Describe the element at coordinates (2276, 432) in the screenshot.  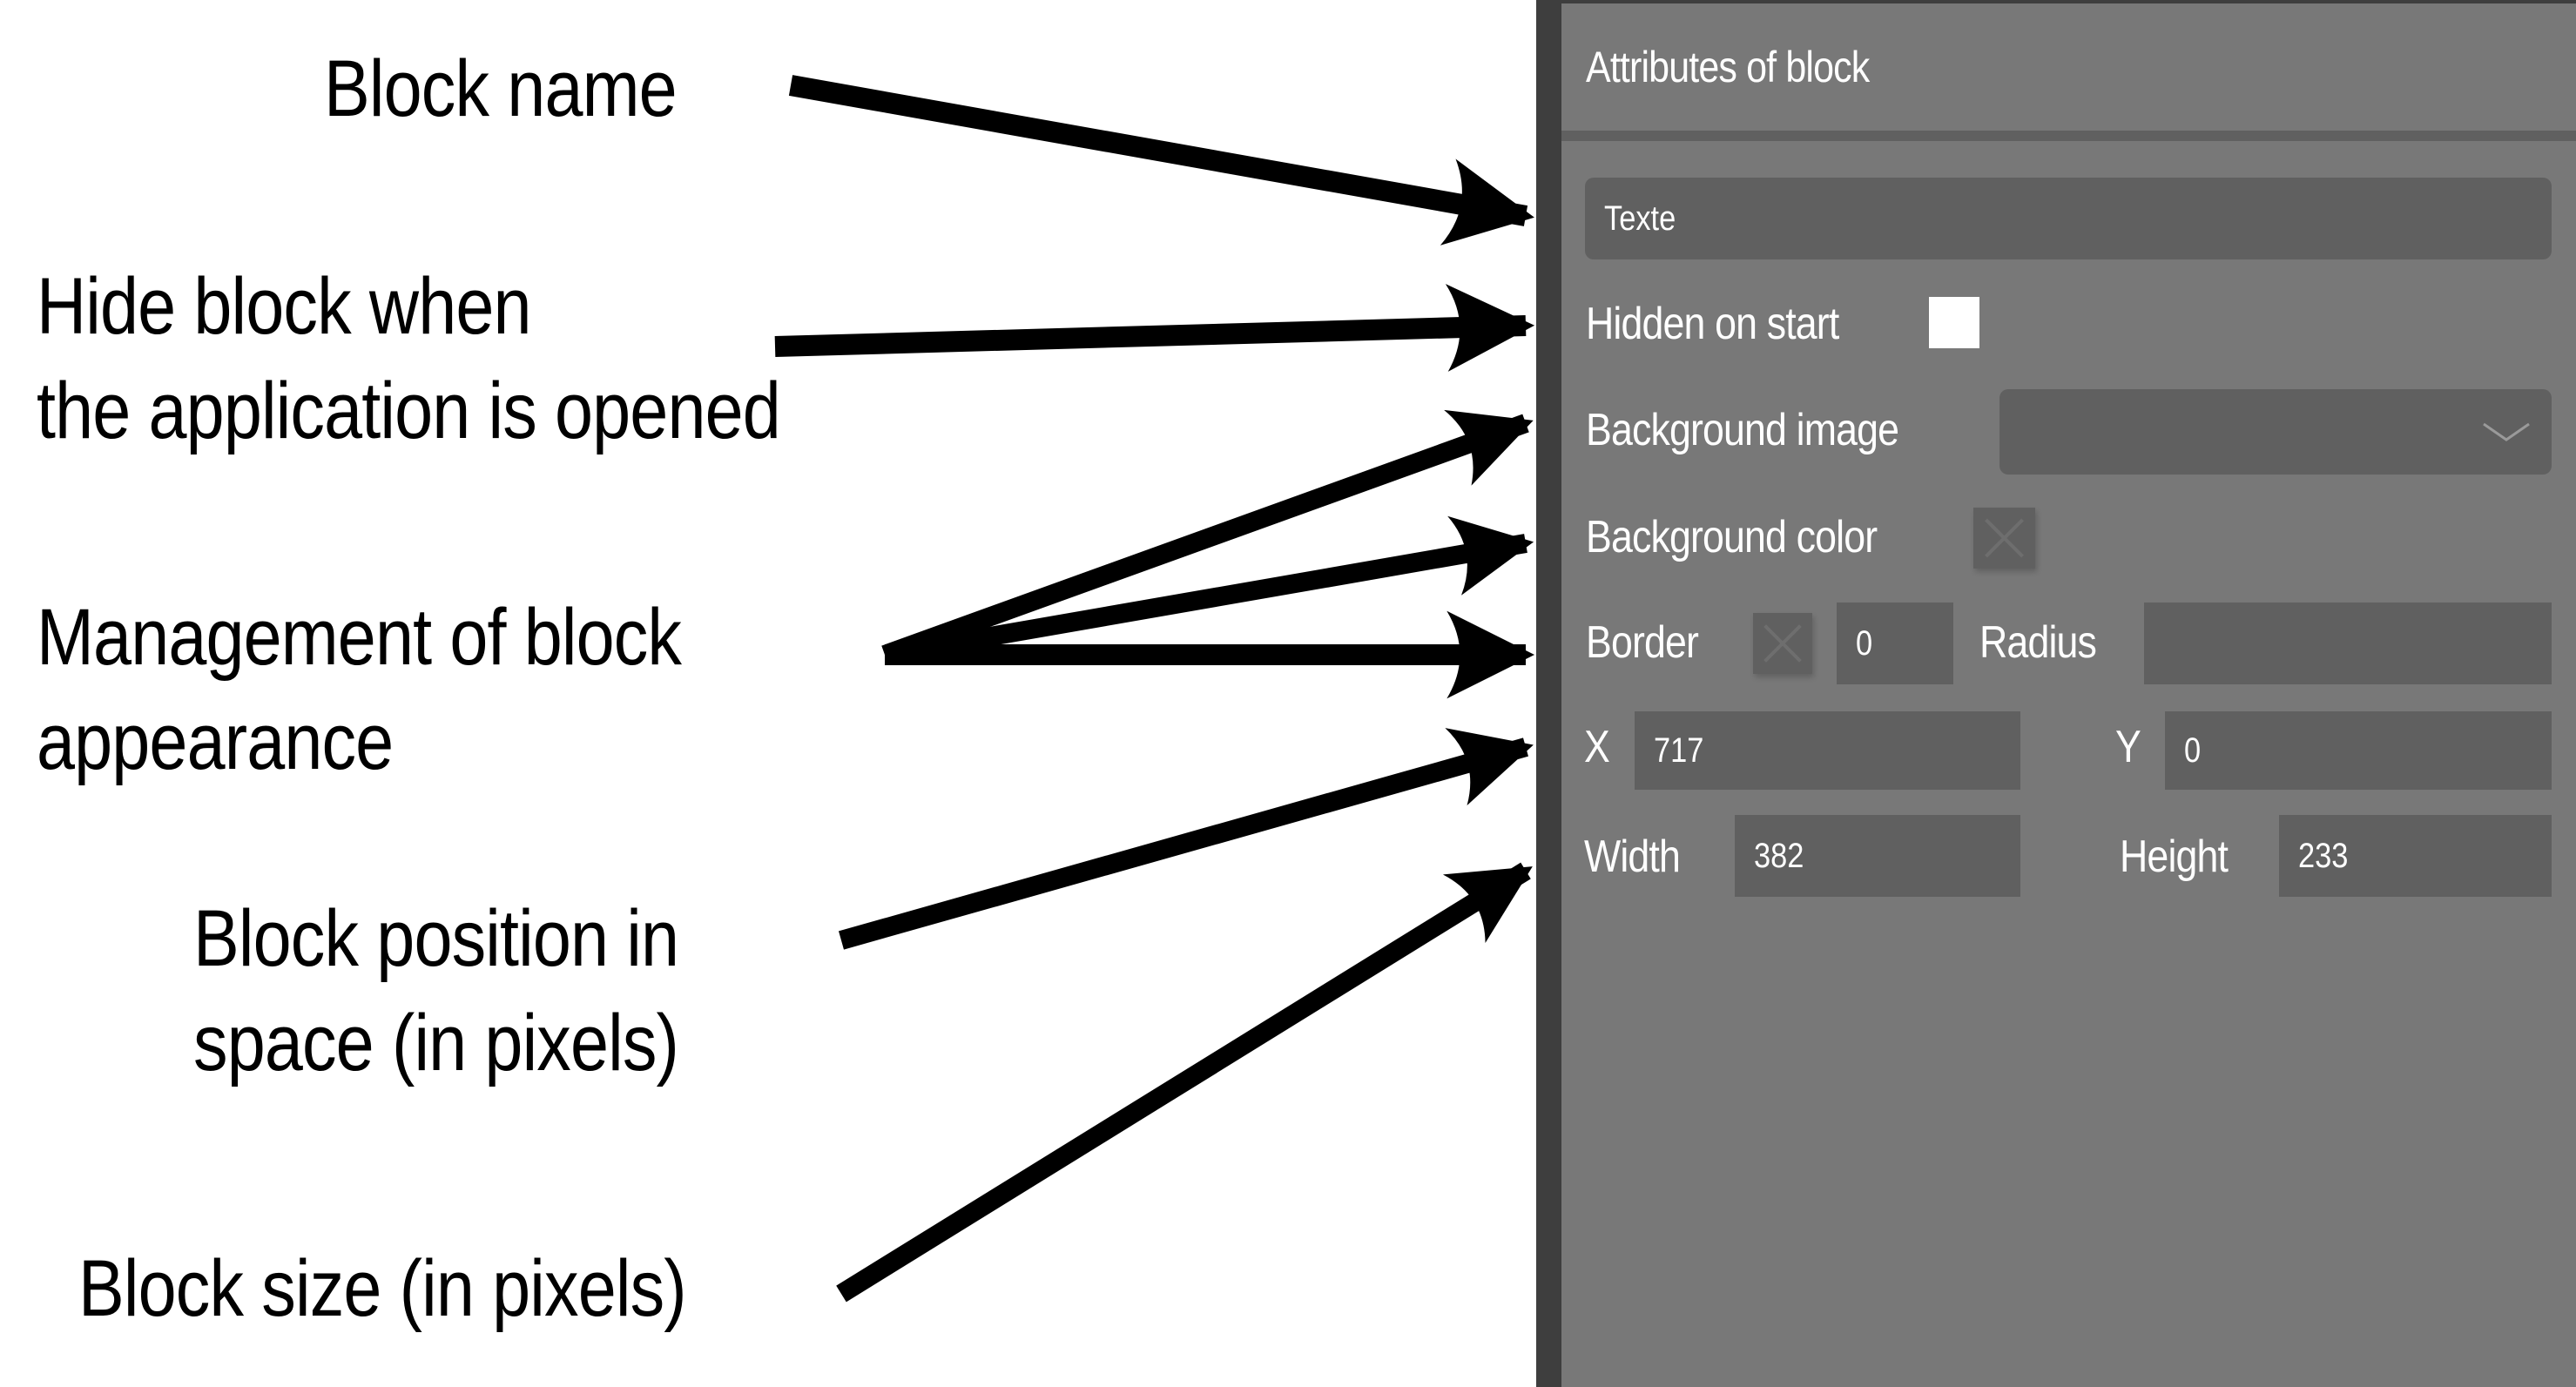
I see `background-image-select` at that location.